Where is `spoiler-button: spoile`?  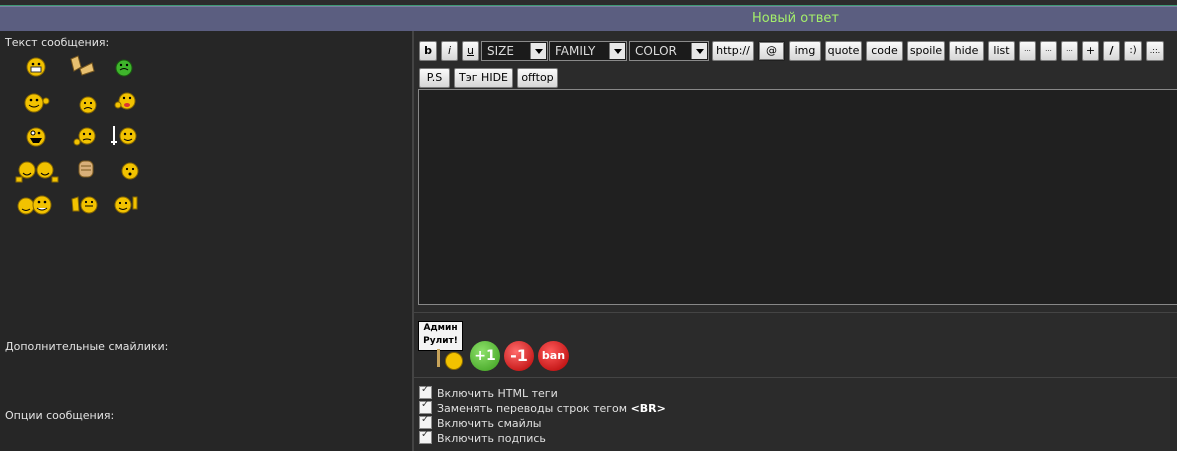
spoiler-button: spoile is located at coordinates (926, 51).